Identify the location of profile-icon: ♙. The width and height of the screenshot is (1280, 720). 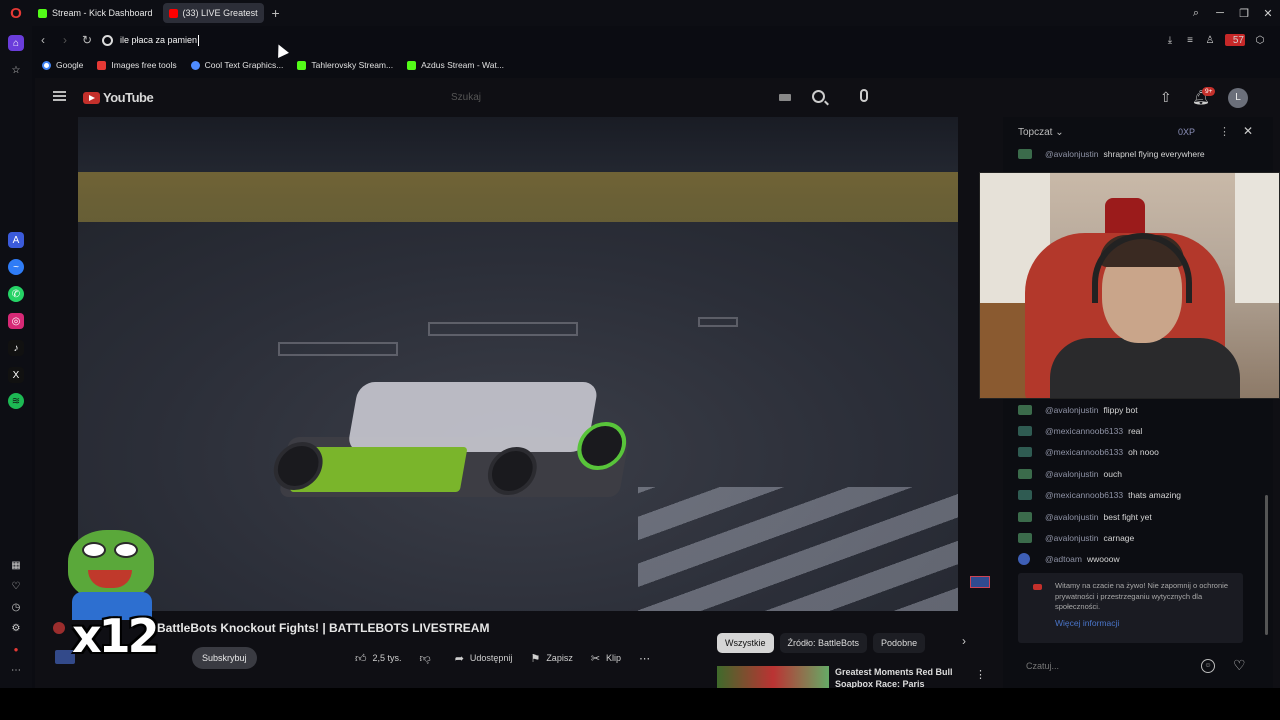
(1210, 40).